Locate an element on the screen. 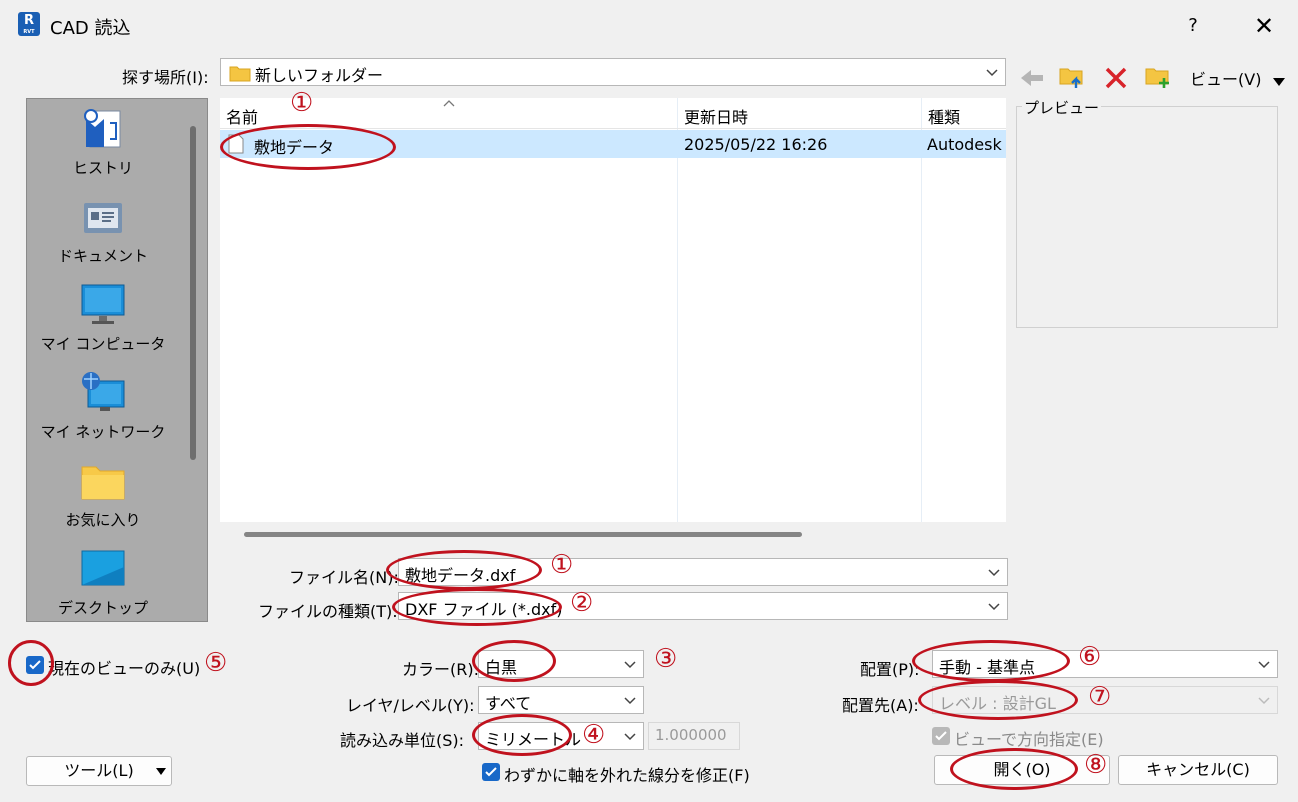  history-icon is located at coordinates (102, 128).